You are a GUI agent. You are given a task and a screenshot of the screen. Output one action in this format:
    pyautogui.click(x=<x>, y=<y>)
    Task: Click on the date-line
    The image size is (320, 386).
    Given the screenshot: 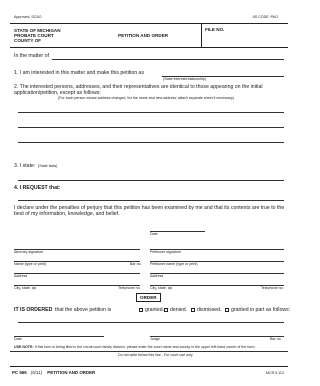 What is the action you would take?
    pyautogui.click(x=177, y=231)
    